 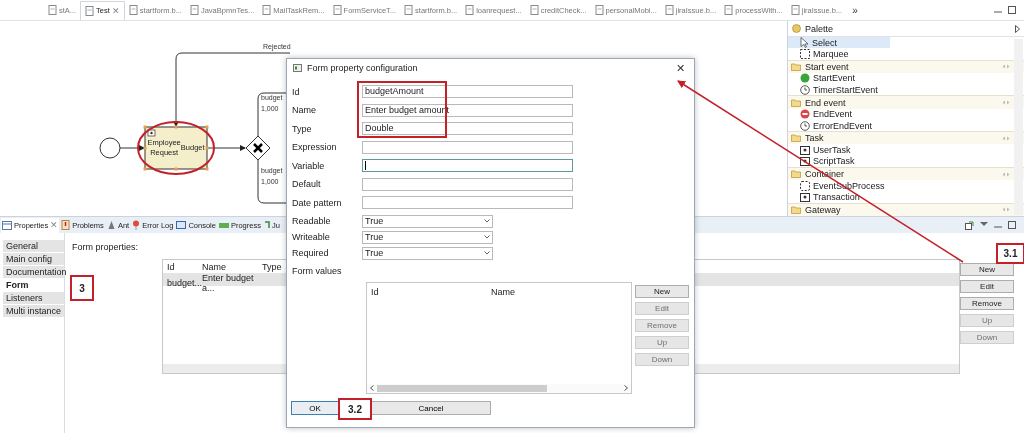 I want to click on palette-item: TimerStartEvent, so click(x=839, y=90).